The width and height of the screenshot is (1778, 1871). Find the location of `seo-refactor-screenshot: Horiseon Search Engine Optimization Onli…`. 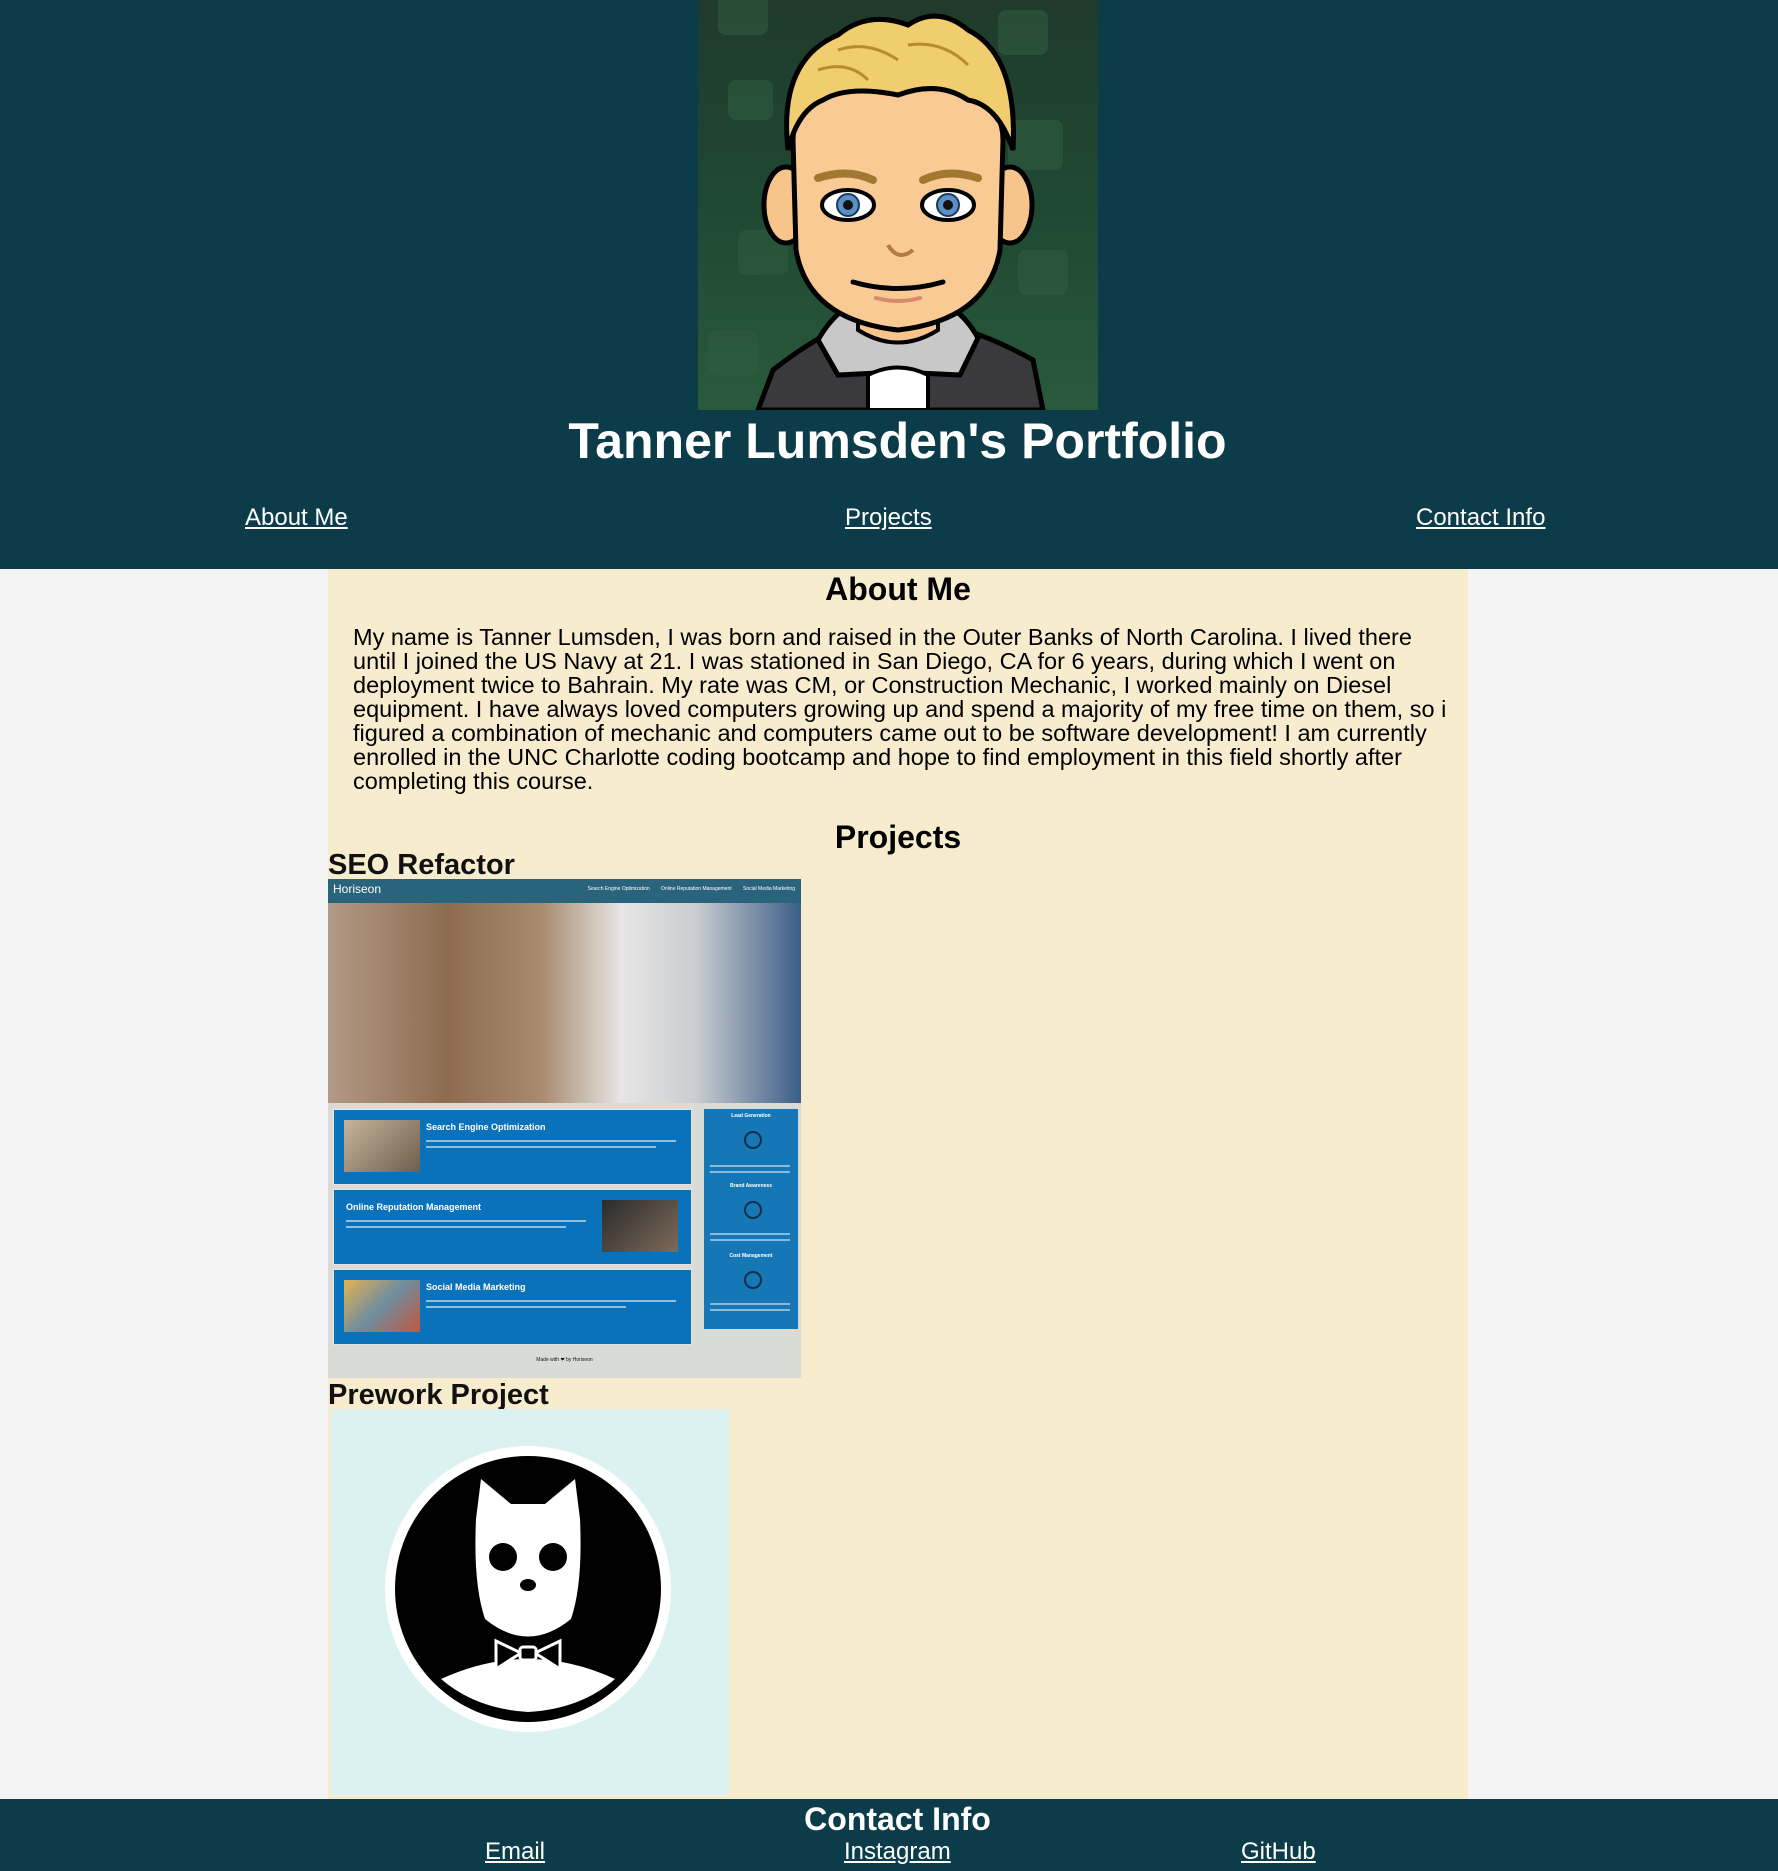

seo-refactor-screenshot: Horiseon Search Engine Optimization Onli… is located at coordinates (564, 1128).